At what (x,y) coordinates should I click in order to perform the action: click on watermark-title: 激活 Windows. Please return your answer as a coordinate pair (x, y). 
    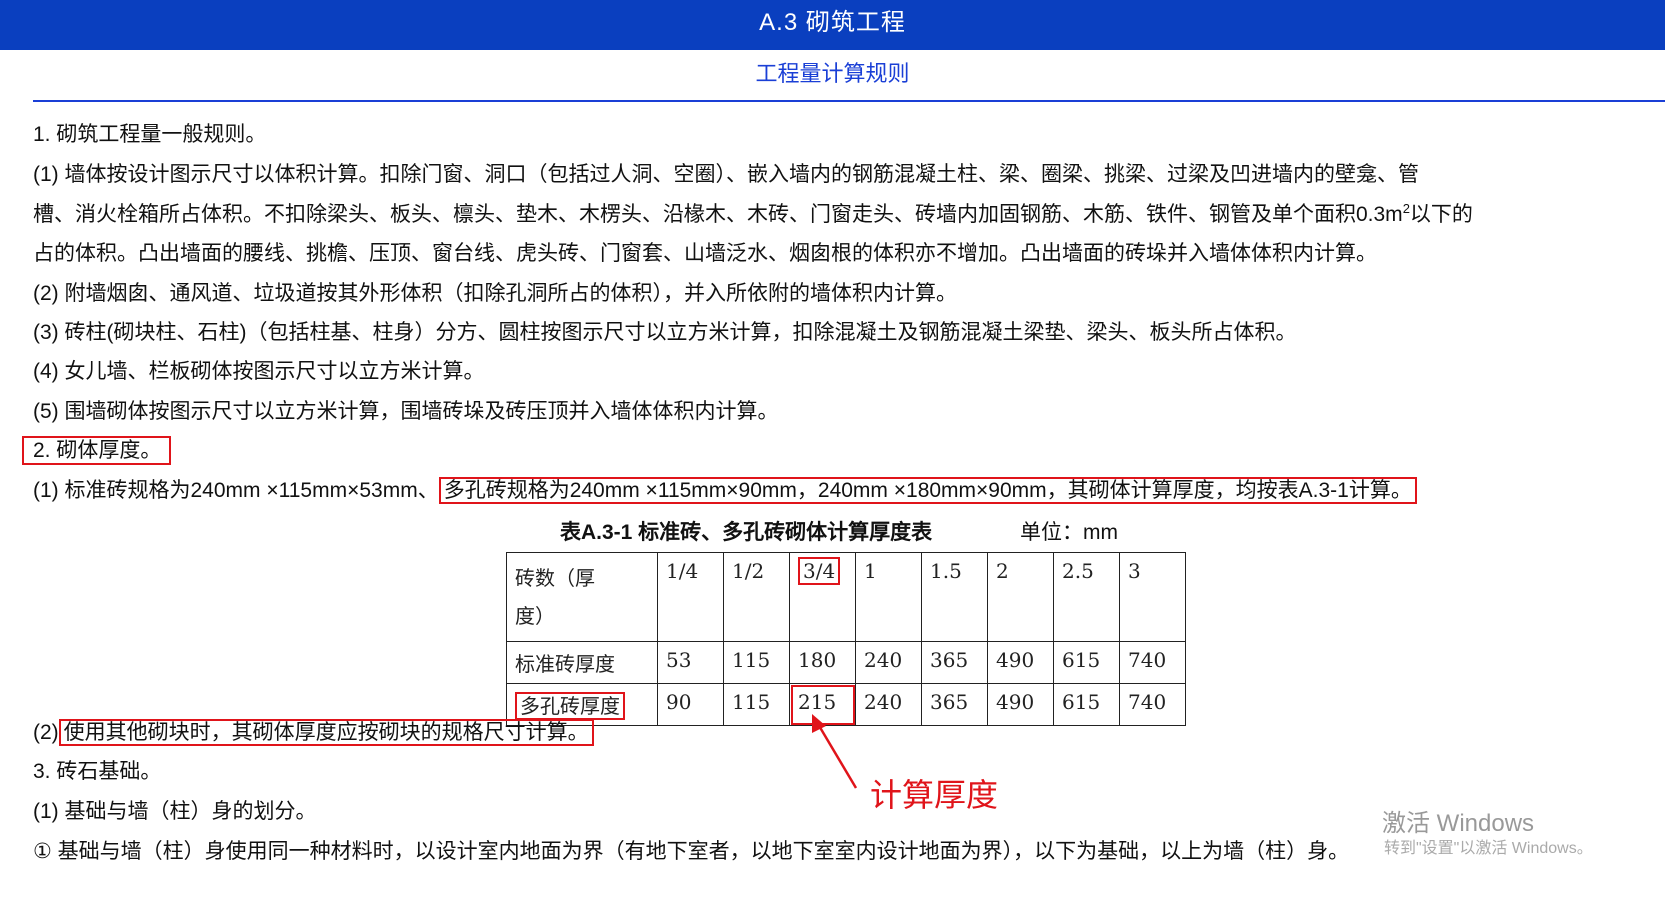
    Looking at the image, I should click on (1458, 823).